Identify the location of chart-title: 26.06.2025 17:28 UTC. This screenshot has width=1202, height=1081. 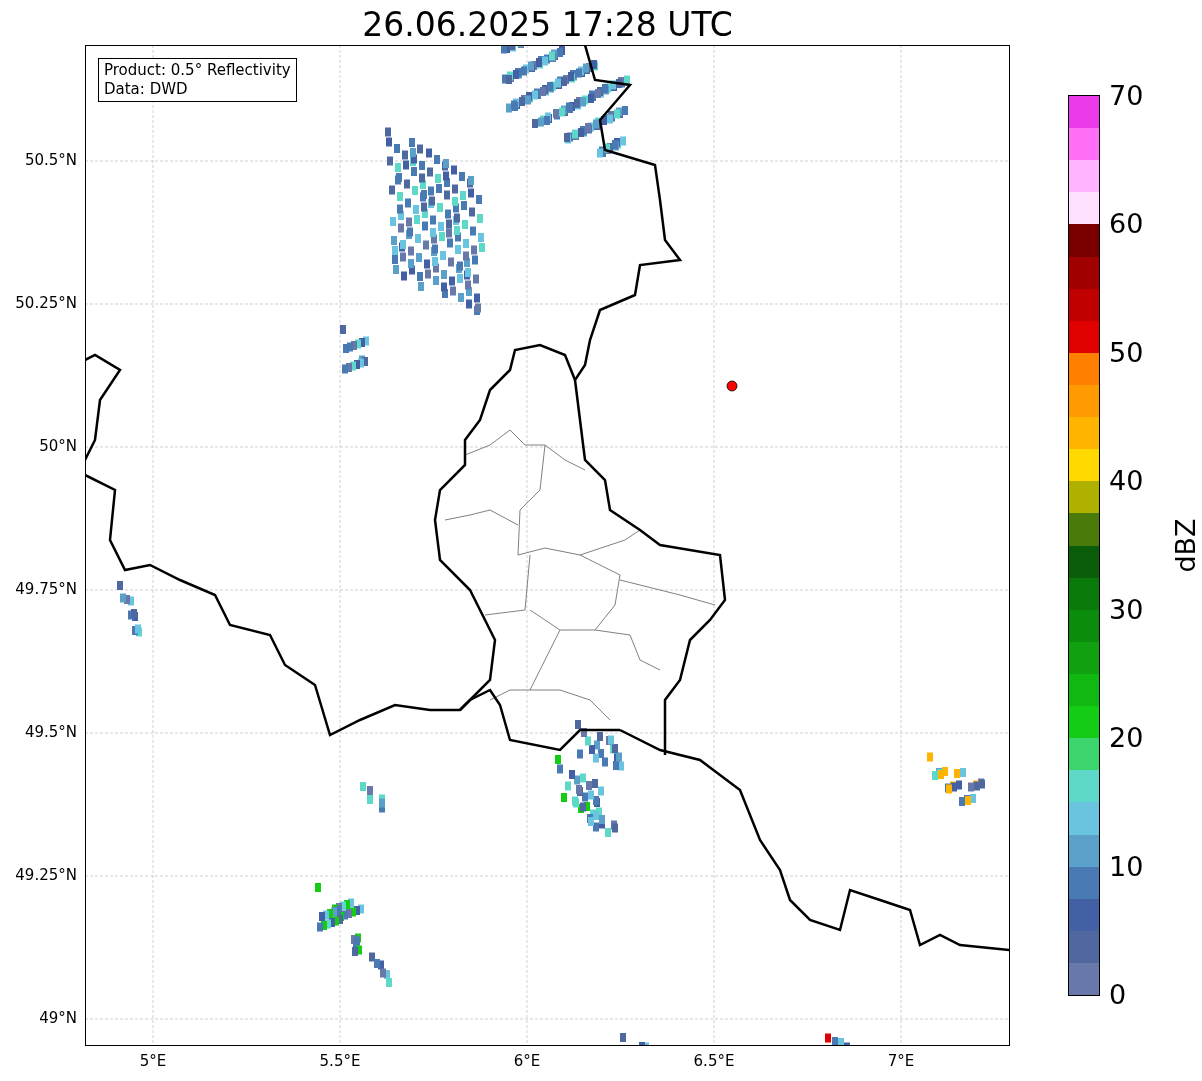
(547, 25).